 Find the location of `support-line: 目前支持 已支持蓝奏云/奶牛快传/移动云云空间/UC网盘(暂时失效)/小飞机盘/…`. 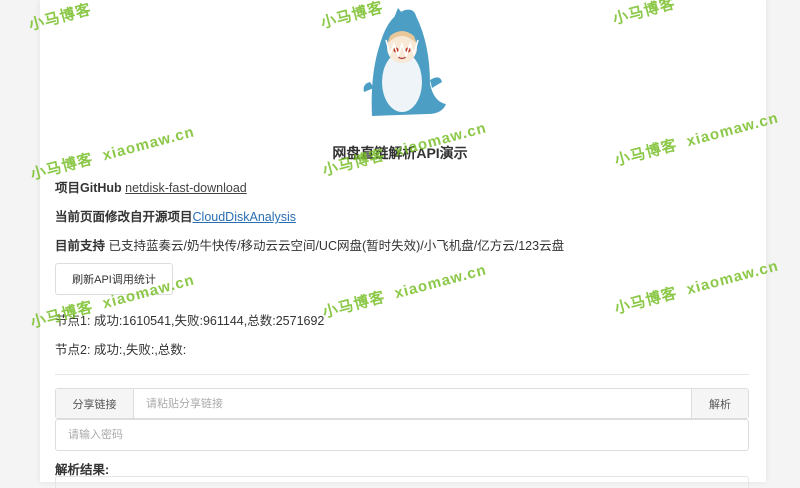

support-line: 目前支持 已支持蓝奏云/奶牛快传/移动云云空间/UC网盘(暂时失效)/小飞机盘/… is located at coordinates (309, 244).